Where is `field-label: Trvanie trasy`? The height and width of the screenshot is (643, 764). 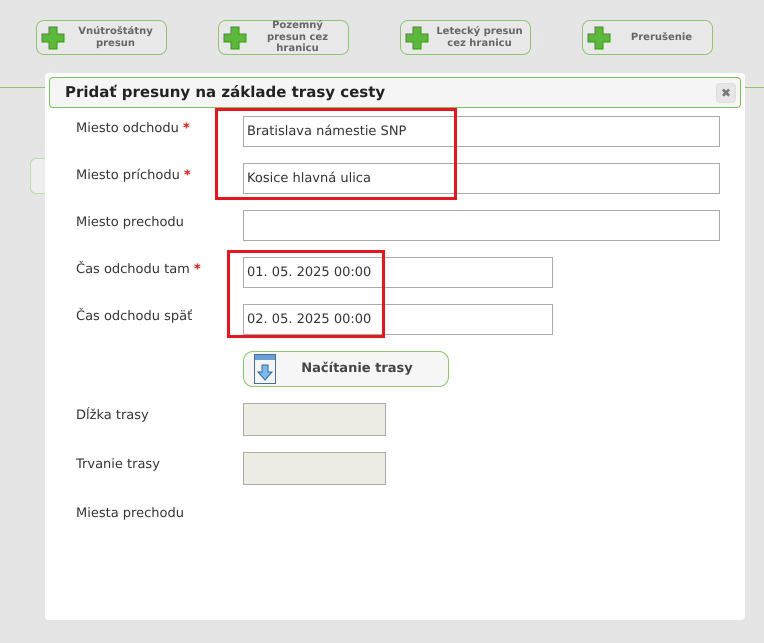
field-label: Trvanie trasy is located at coordinates (118, 464).